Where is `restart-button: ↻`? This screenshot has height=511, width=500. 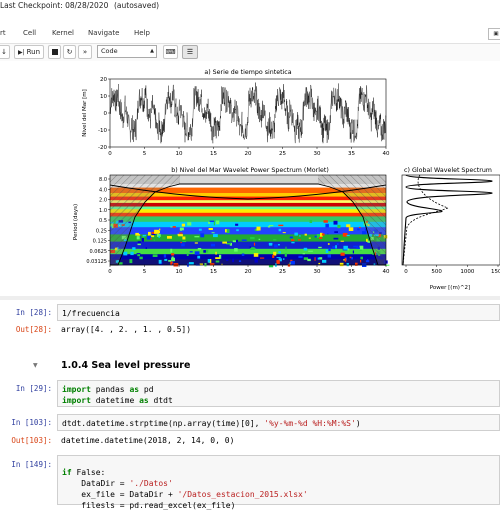
restart-button: ↻ is located at coordinates (69, 52).